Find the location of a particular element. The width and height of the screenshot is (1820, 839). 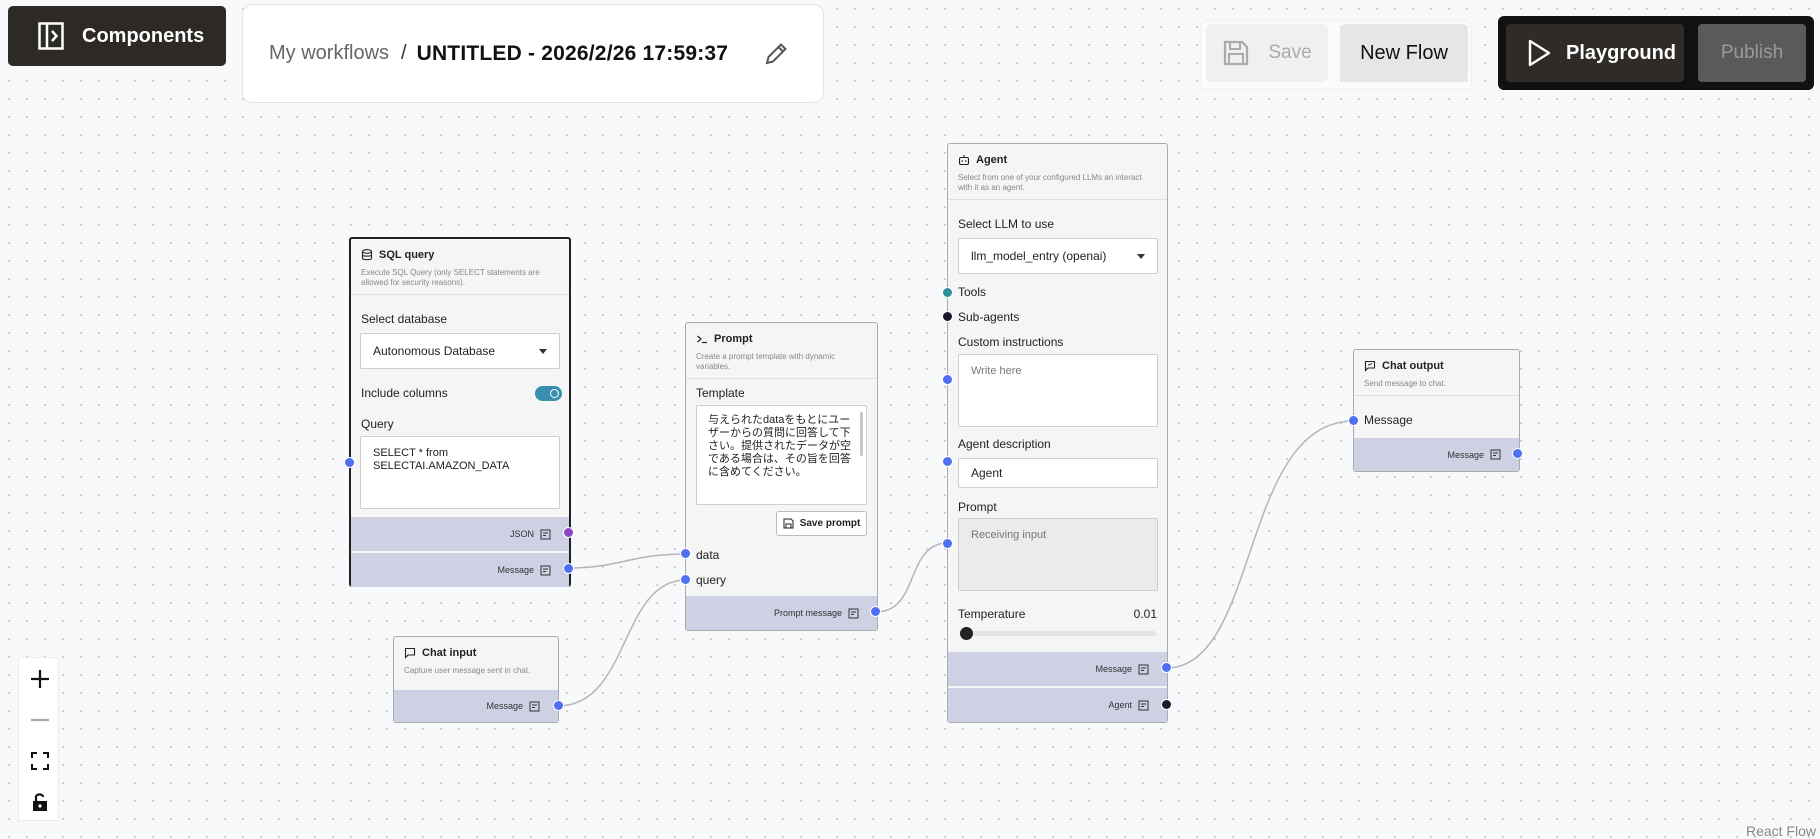

pencil-icon is located at coordinates (776, 53).